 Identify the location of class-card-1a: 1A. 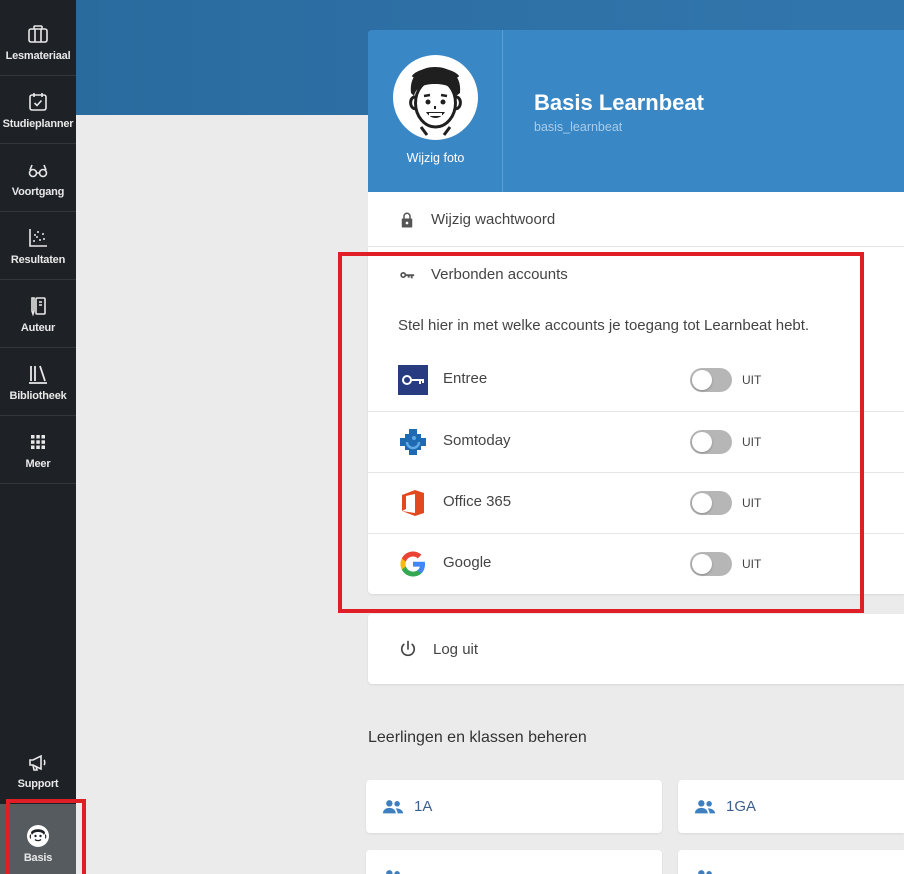
(514, 806).